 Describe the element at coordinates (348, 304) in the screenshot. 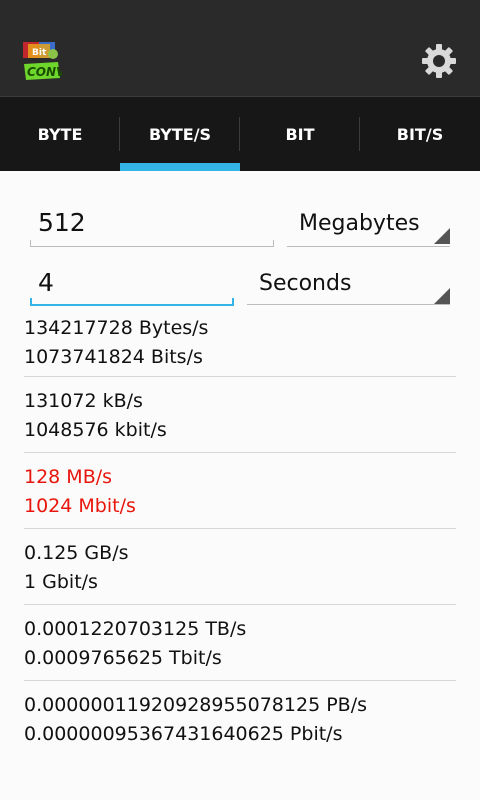

I see `time-unit-underline` at that location.